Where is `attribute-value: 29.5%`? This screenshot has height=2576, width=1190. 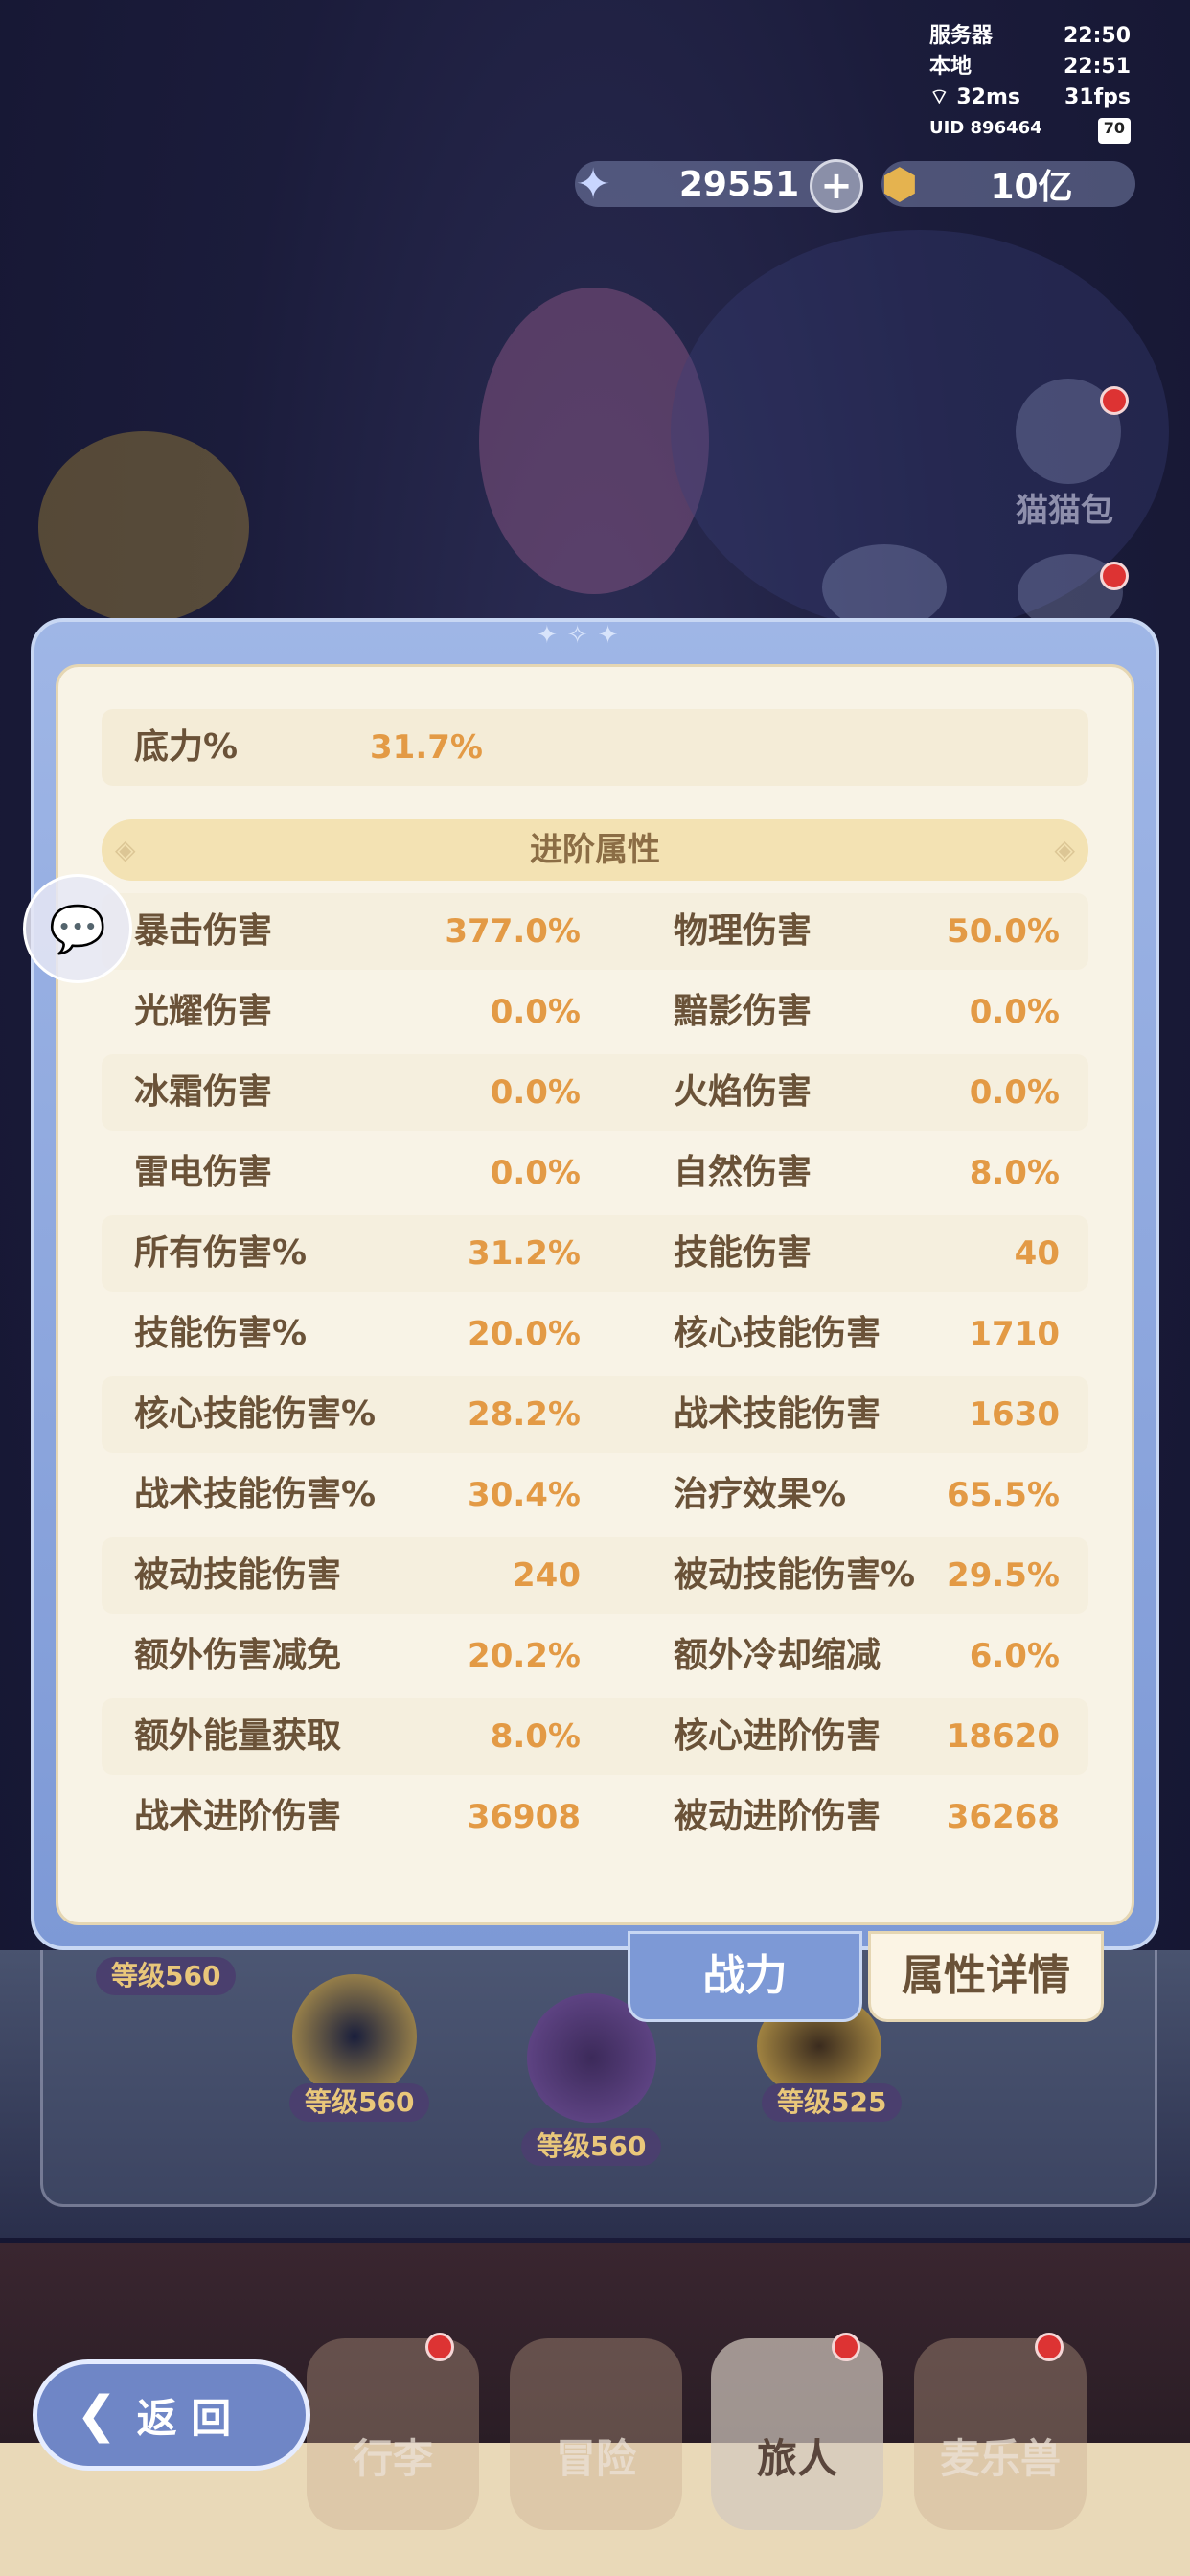 attribute-value: 29.5% is located at coordinates (1004, 1575).